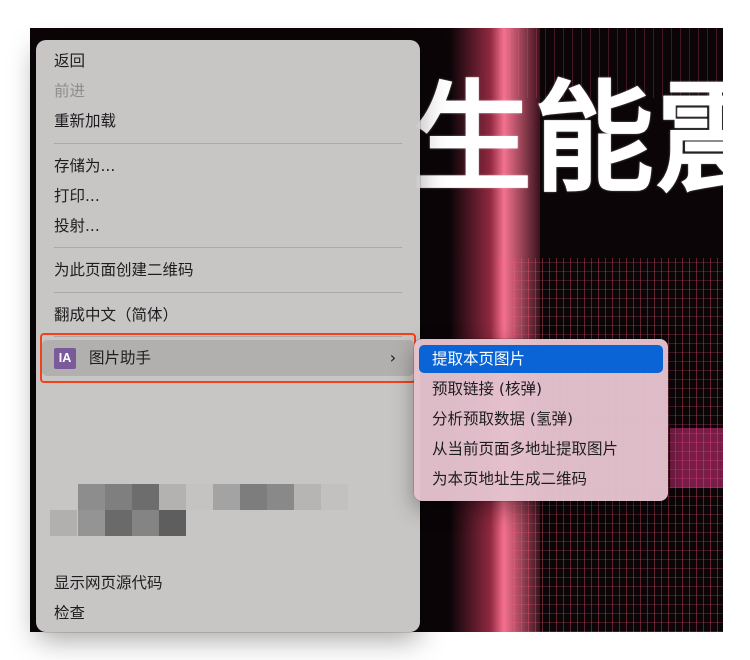  I want to click on chevron-right-icon: ›, so click(393, 357).